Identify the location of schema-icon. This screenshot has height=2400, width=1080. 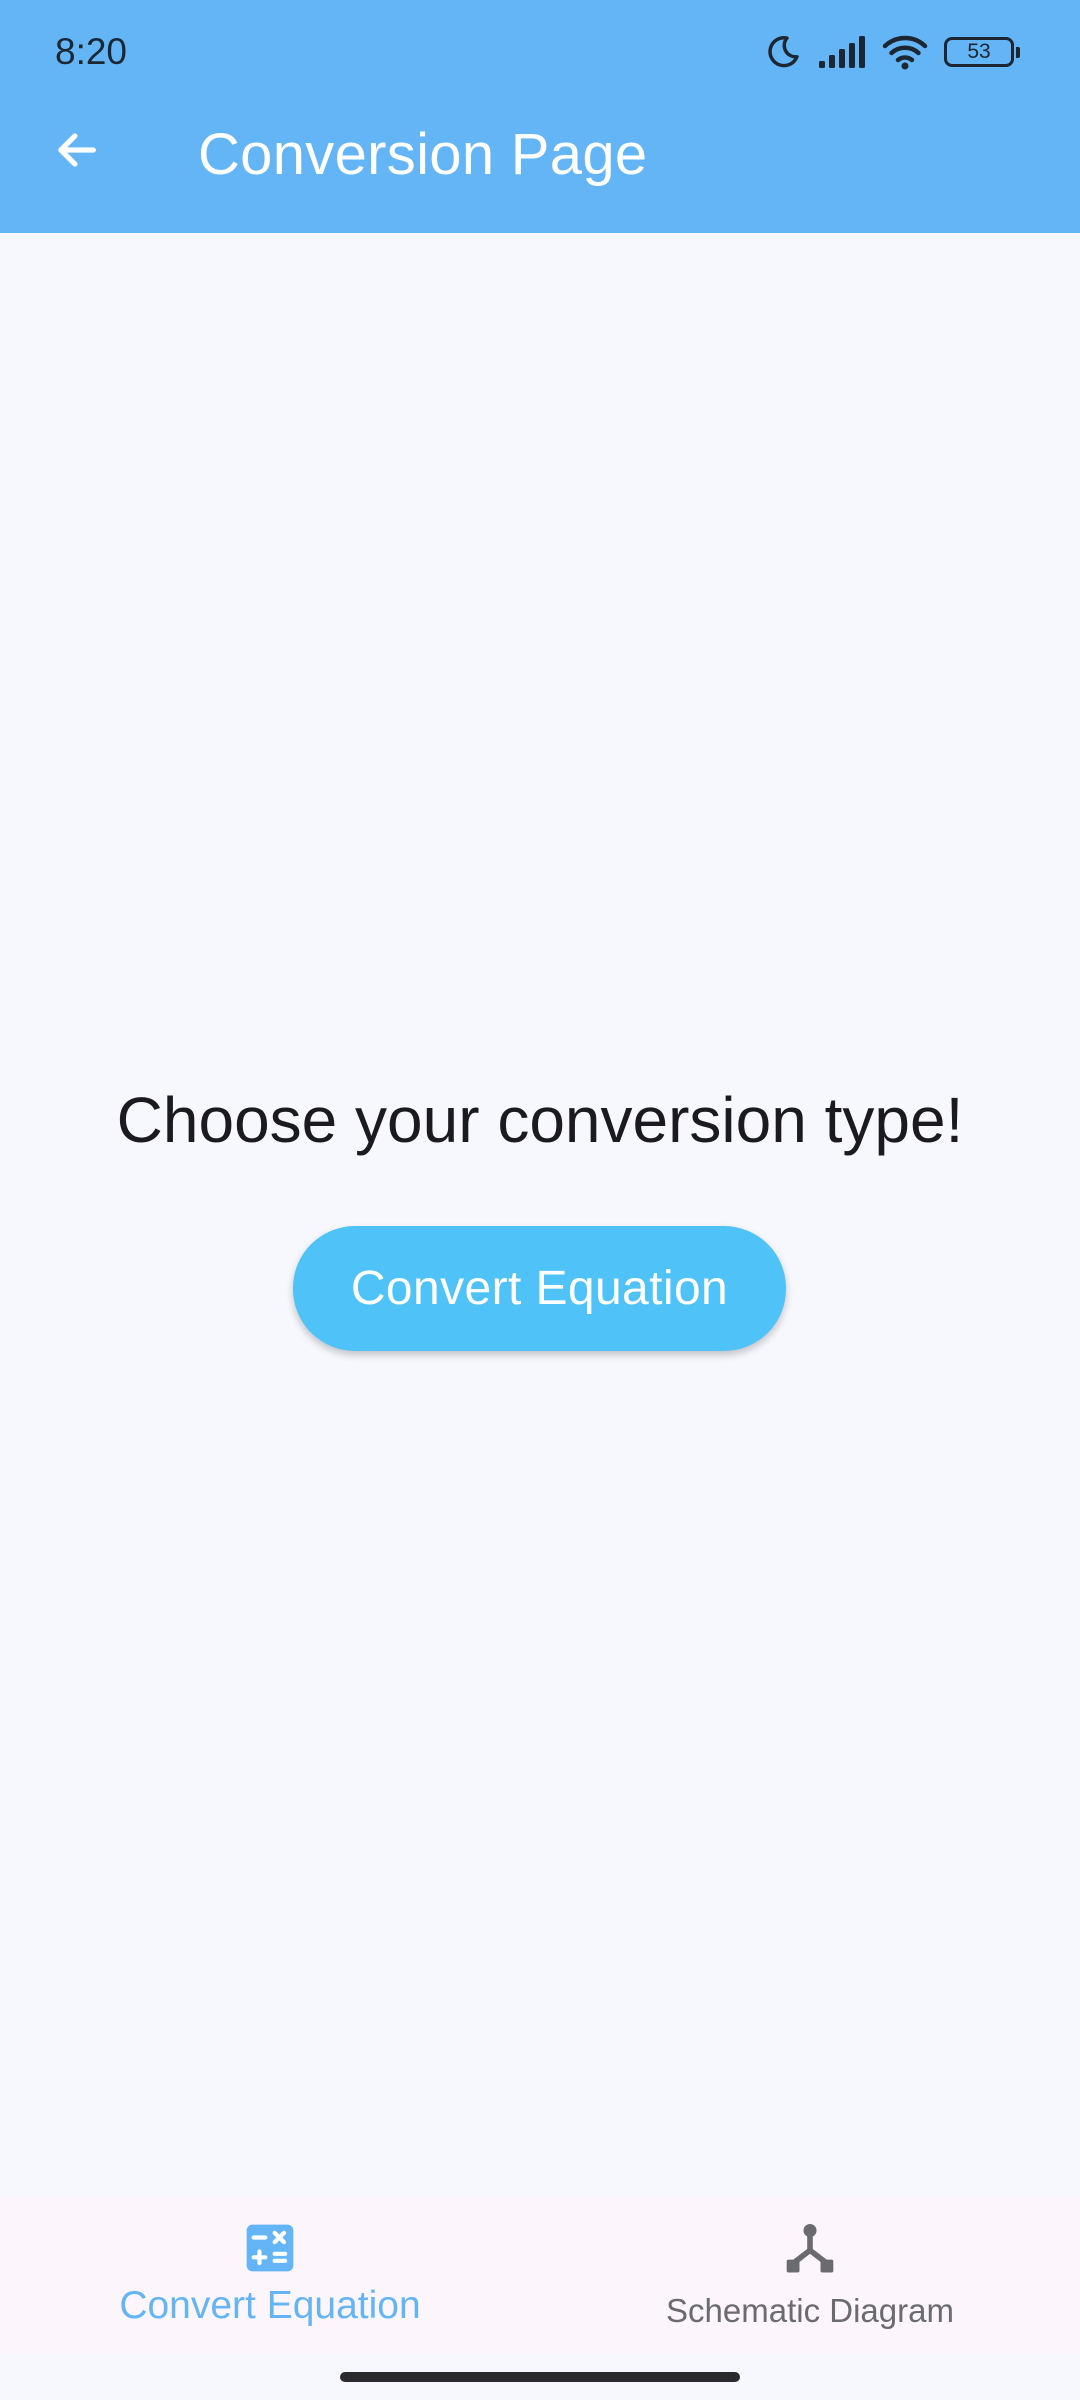
(810, 2248).